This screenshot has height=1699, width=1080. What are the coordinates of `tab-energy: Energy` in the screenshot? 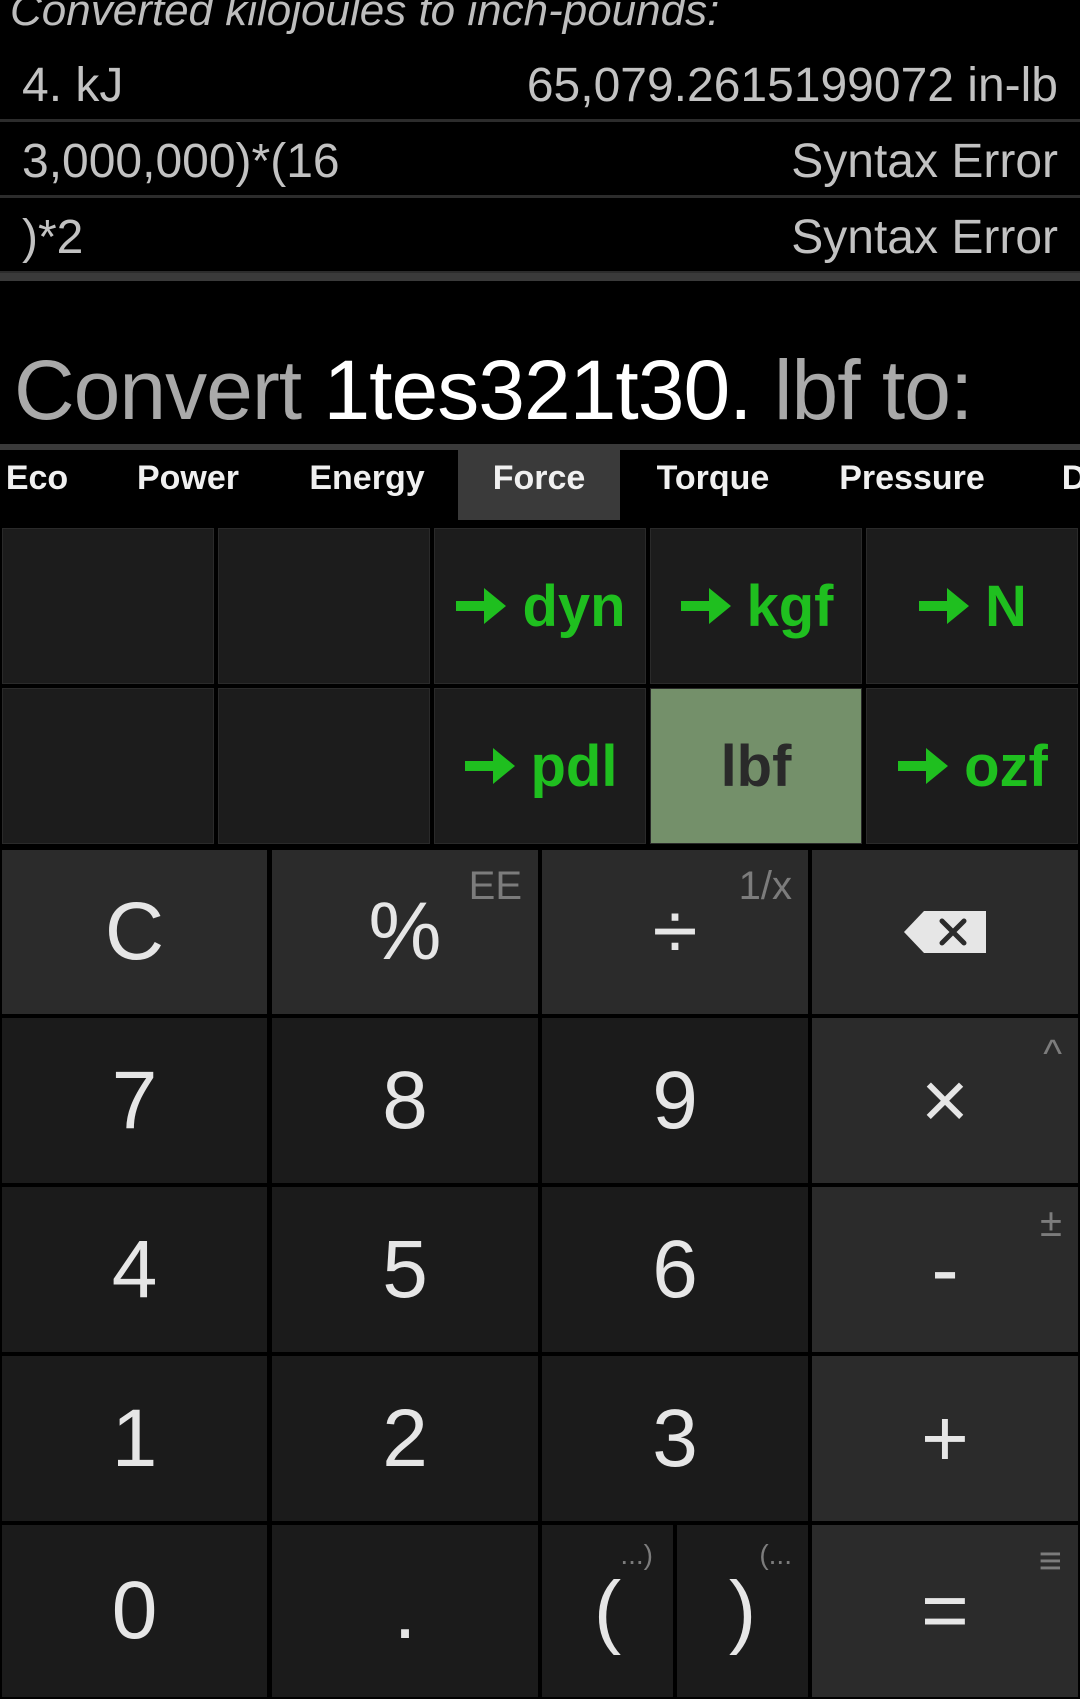 It's located at (367, 485).